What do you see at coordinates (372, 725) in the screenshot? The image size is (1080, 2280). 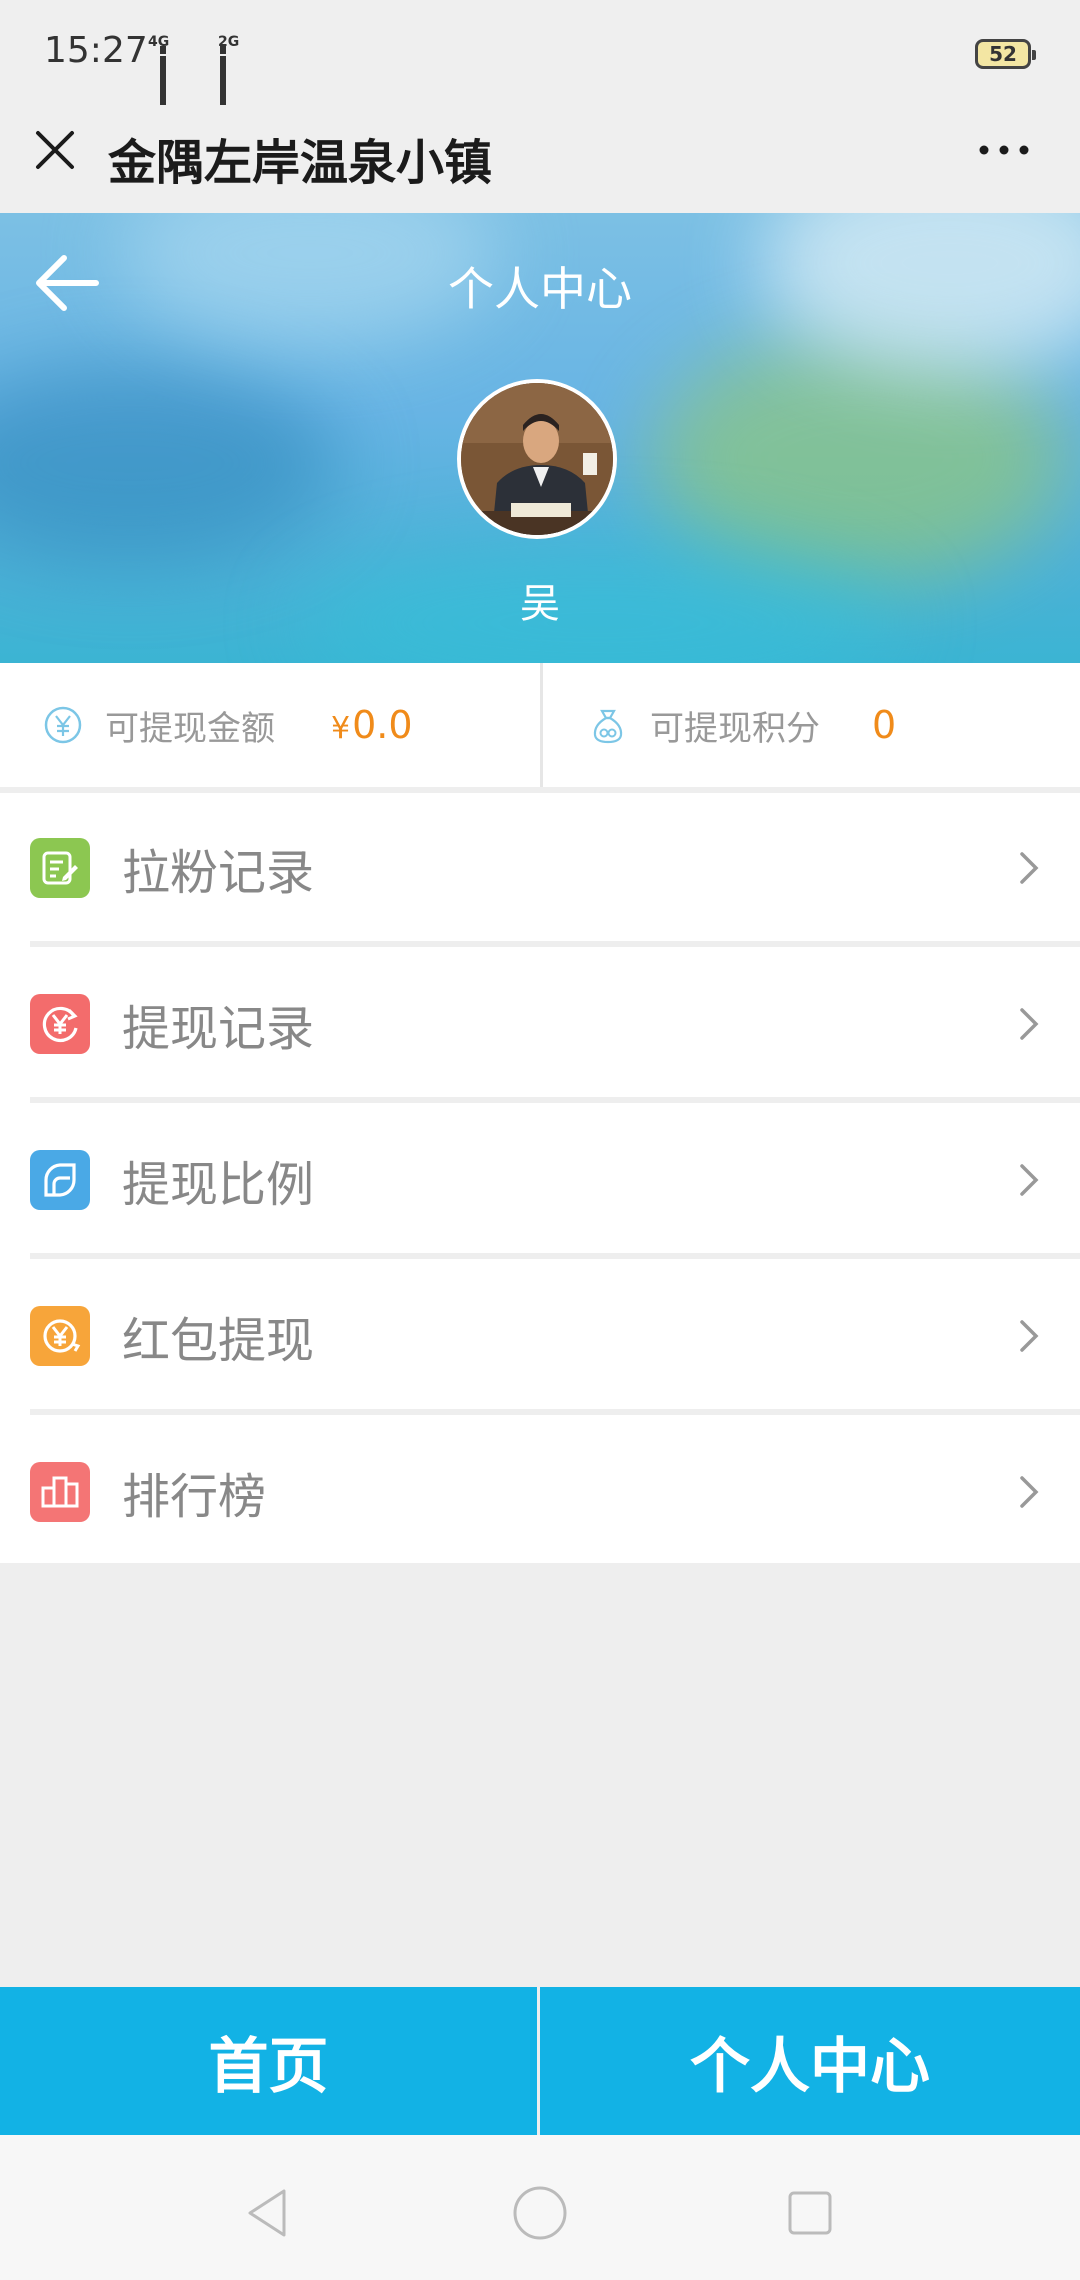 I see `balance-value: ¥0.0` at bounding box center [372, 725].